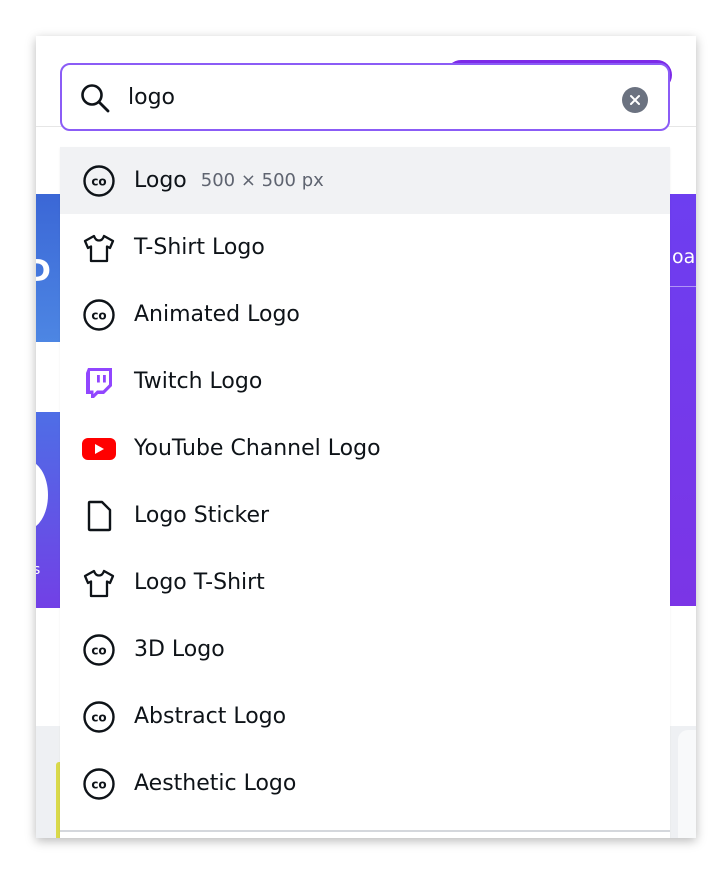 The height and width of the screenshot is (876, 728). Describe the element at coordinates (38, 570) in the screenshot. I see `background-card-text: s` at that location.